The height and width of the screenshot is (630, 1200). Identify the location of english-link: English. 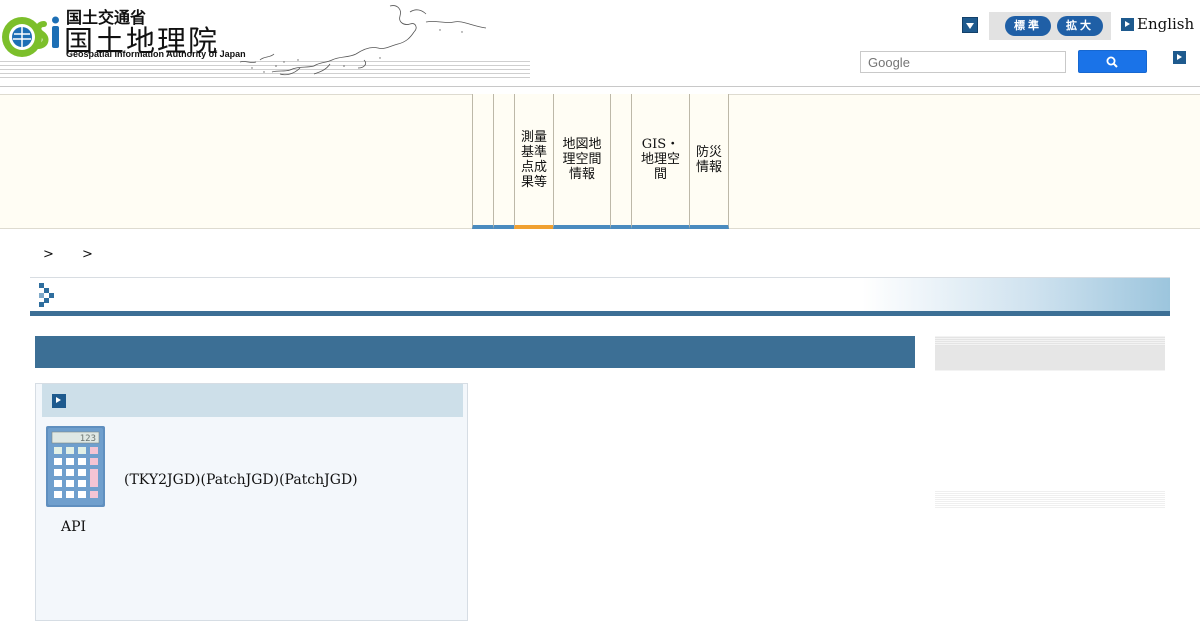
(1157, 24).